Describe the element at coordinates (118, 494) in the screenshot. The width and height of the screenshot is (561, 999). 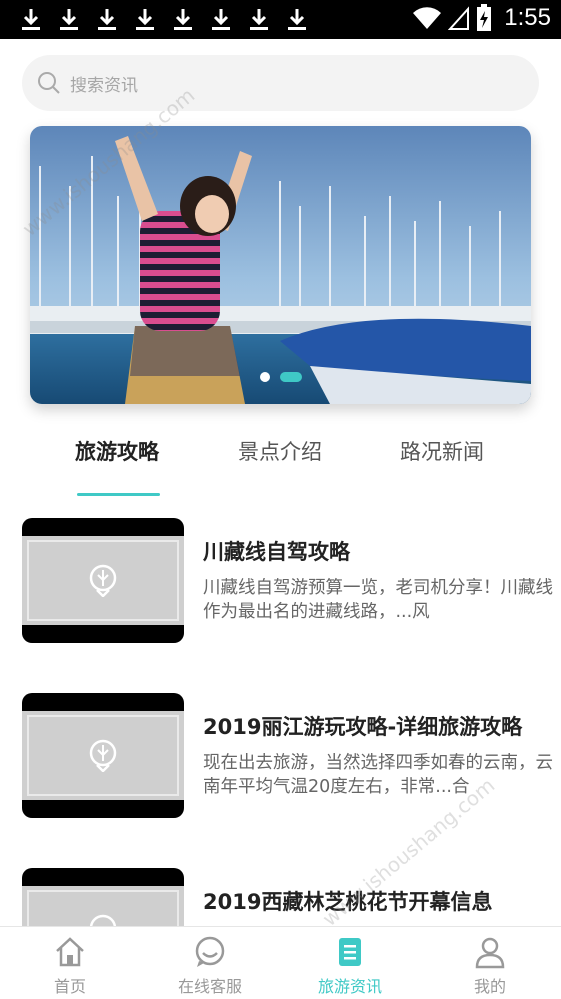
I see `tab-indicator` at that location.